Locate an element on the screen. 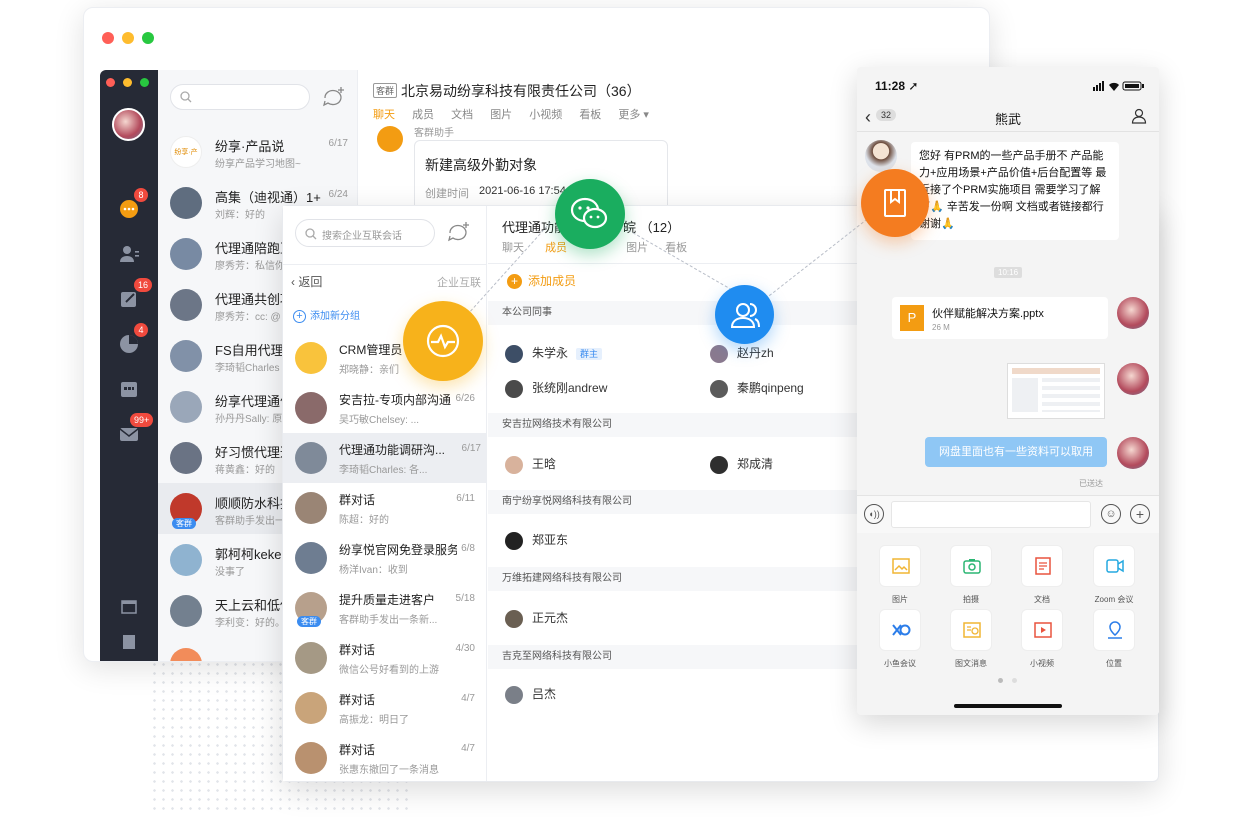  section-header: 安吉拉网络技术有限公司 is located at coordinates (674, 425).